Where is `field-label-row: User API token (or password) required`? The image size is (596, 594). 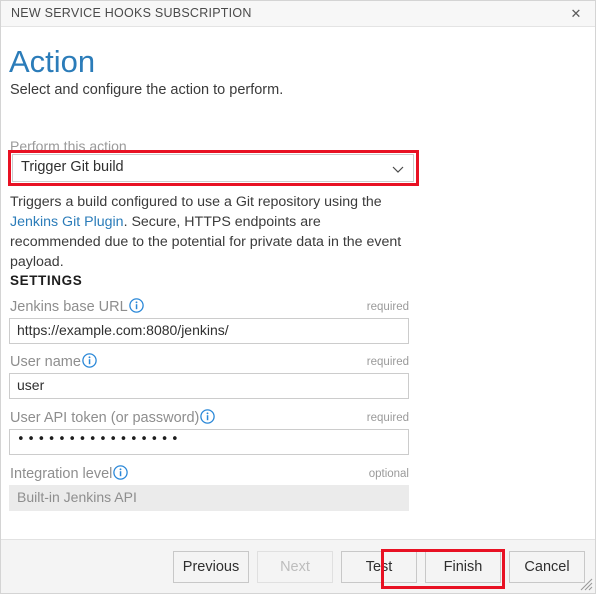
field-label-row: User API token (or password) required is located at coordinates (209, 418).